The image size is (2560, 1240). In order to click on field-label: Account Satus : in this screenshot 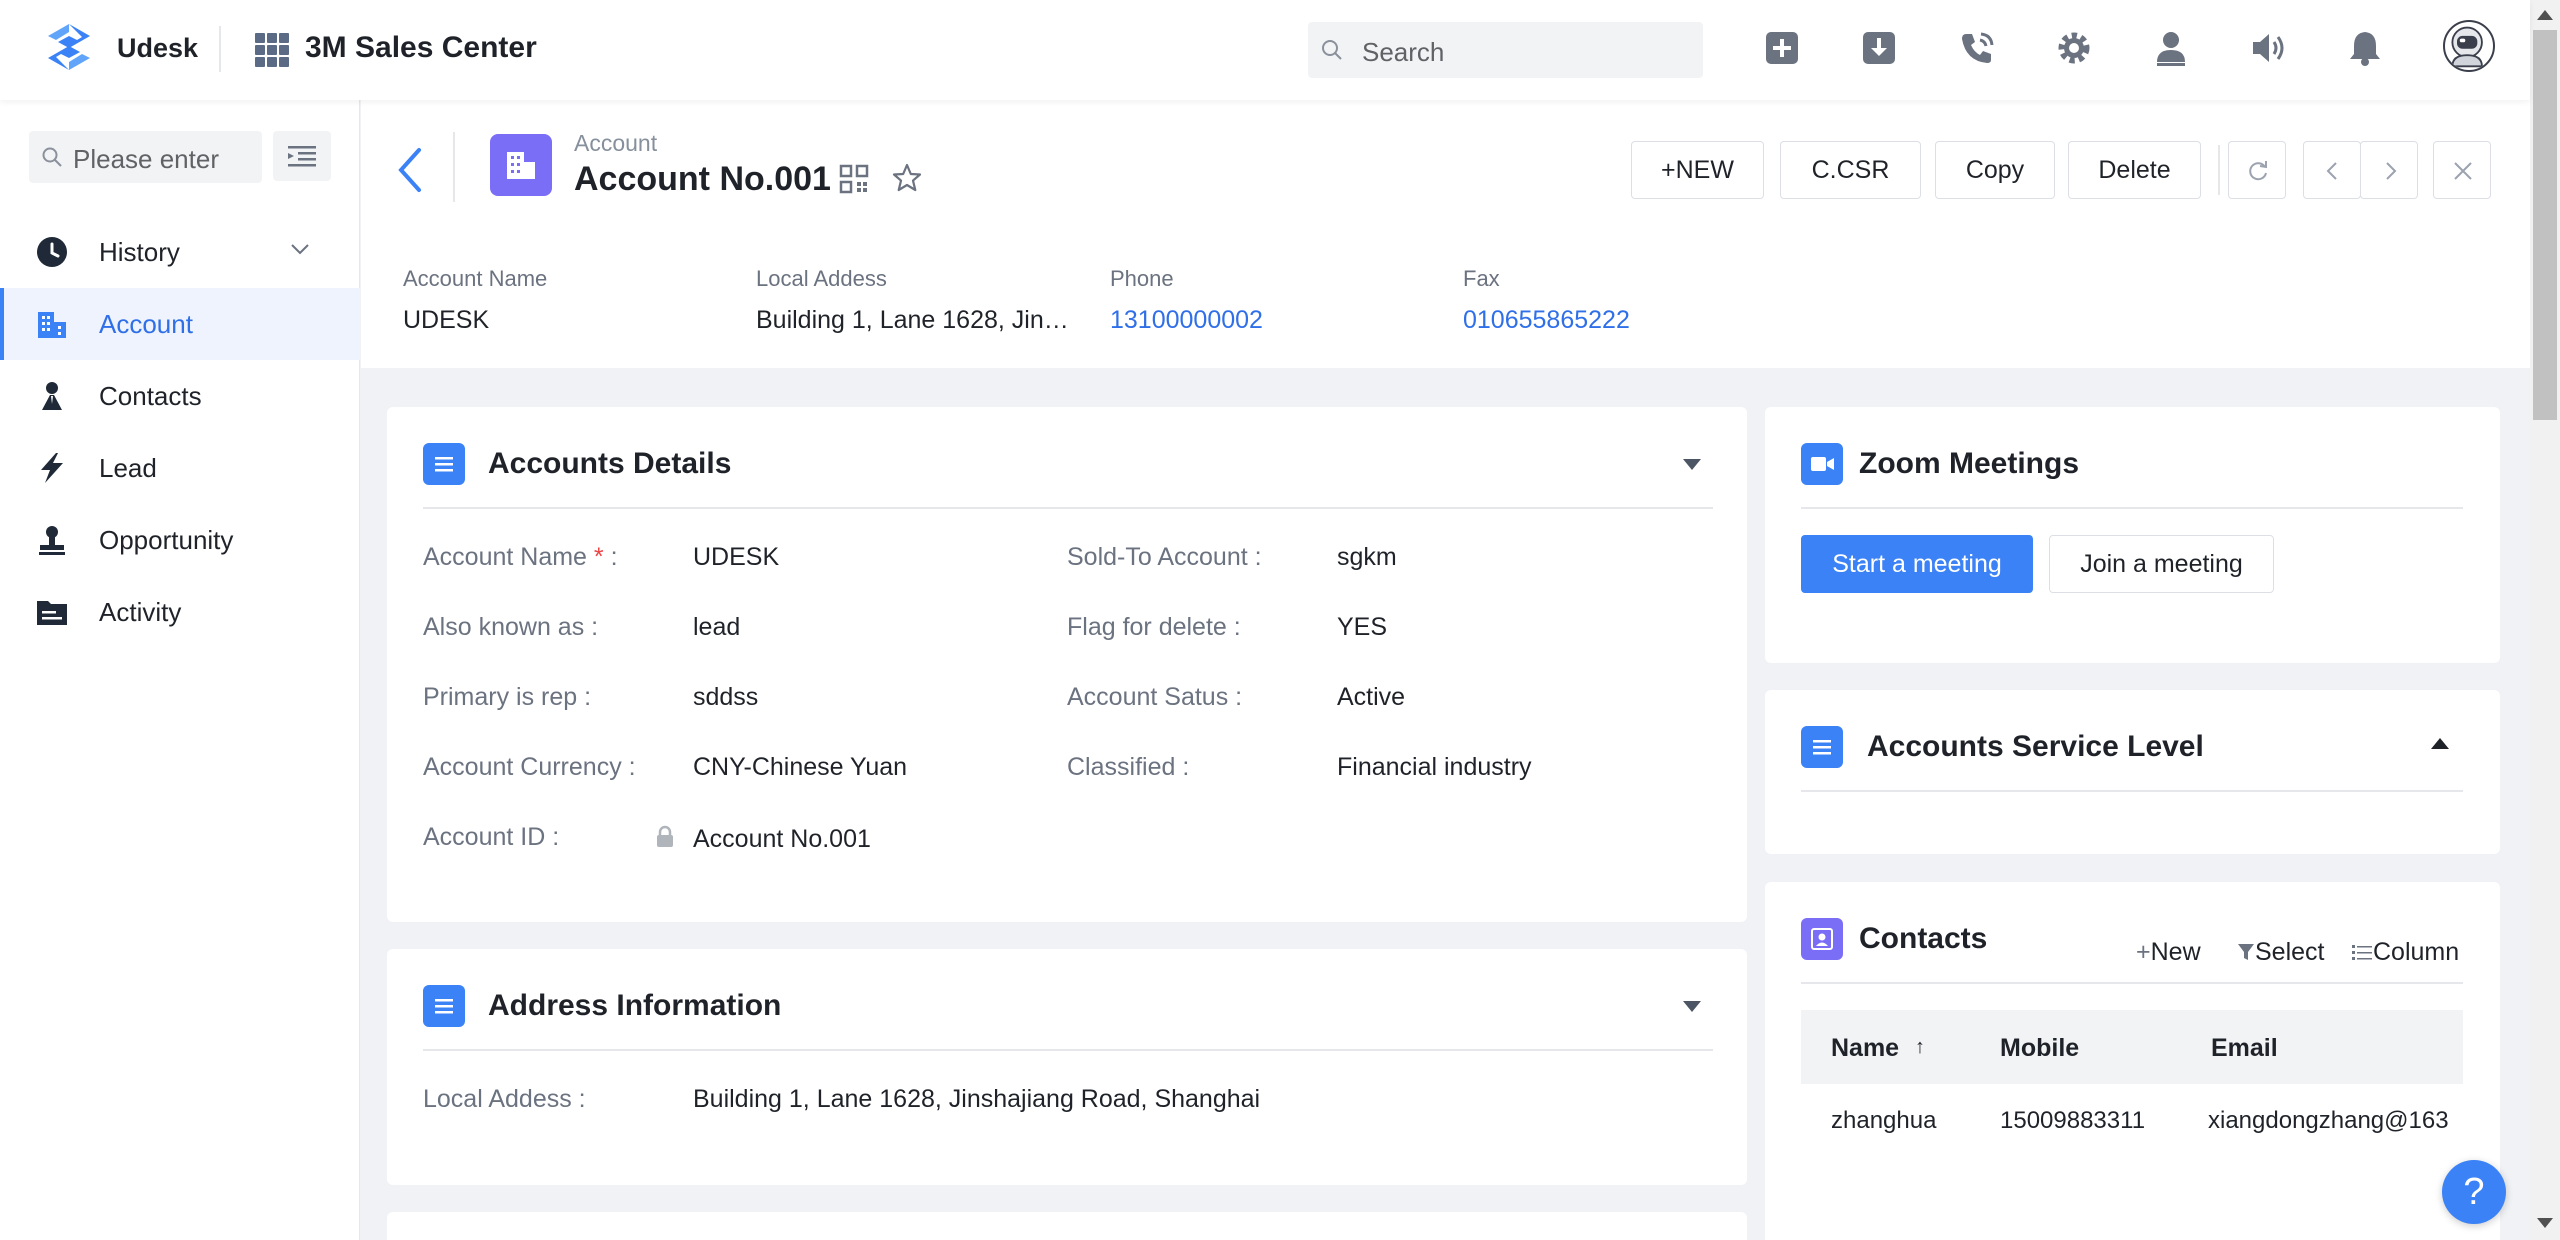, I will do `click(1155, 697)`.